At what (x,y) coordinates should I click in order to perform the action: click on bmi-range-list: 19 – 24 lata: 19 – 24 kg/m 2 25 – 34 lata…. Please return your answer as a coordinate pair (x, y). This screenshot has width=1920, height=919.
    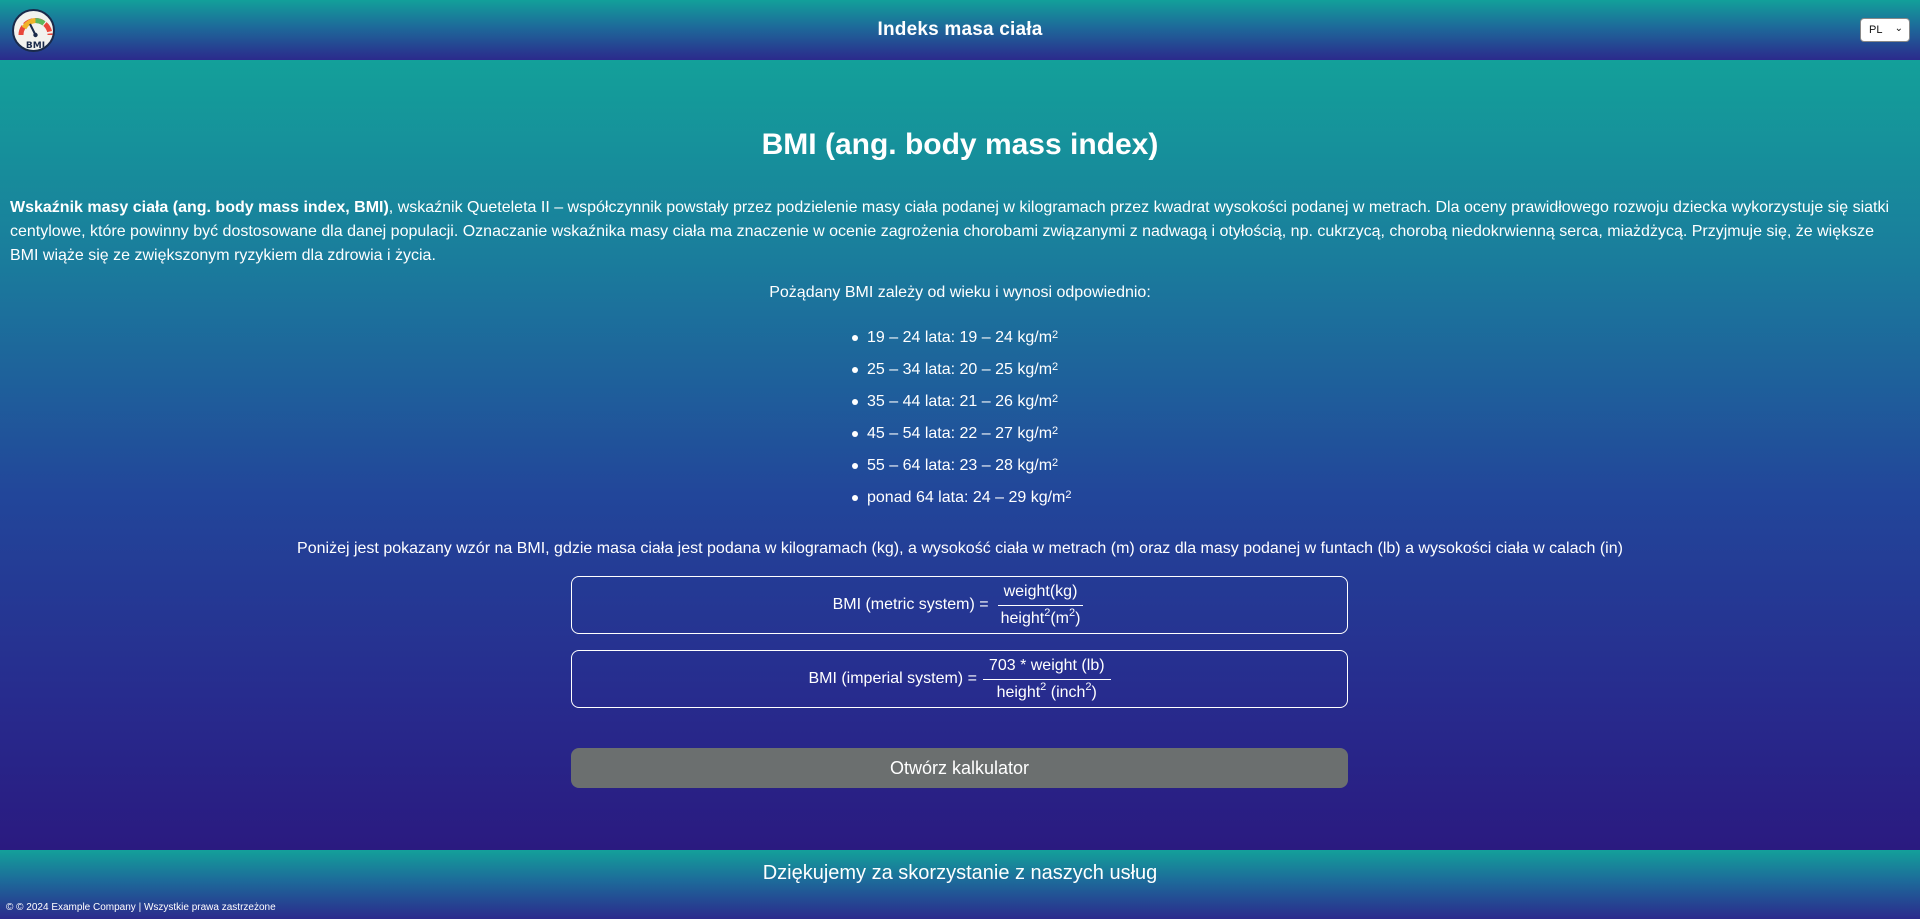
    Looking at the image, I should click on (962, 418).